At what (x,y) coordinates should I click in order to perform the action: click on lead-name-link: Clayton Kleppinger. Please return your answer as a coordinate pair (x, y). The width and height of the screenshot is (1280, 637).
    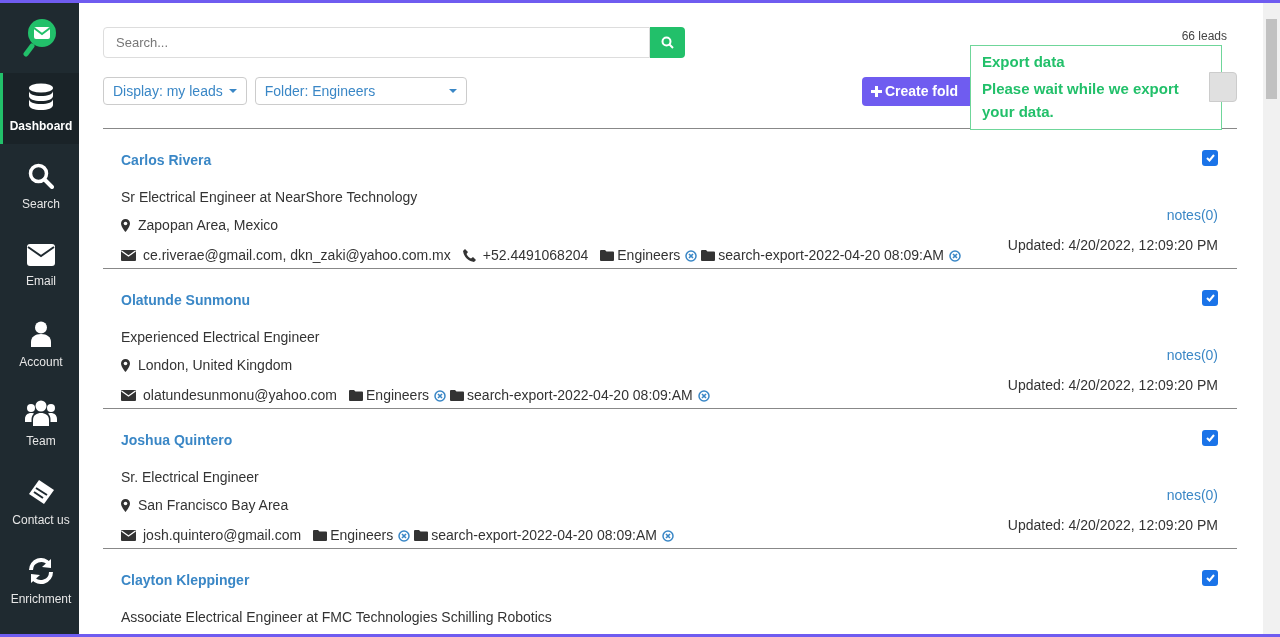
    Looking at the image, I should click on (185, 580).